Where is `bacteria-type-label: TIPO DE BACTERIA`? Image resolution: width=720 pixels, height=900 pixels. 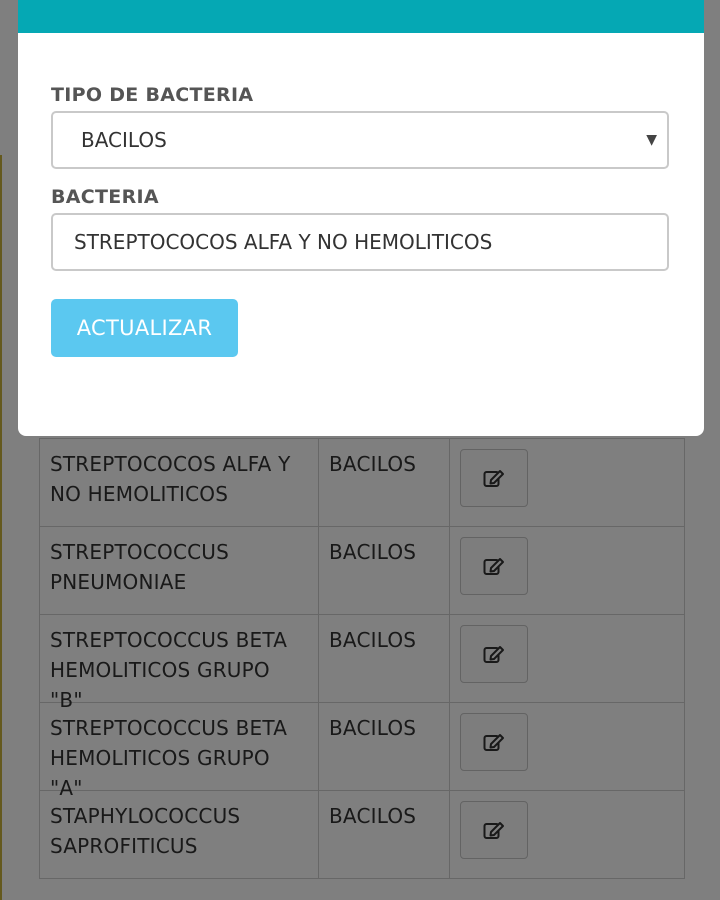 bacteria-type-label: TIPO DE BACTERIA is located at coordinates (152, 95).